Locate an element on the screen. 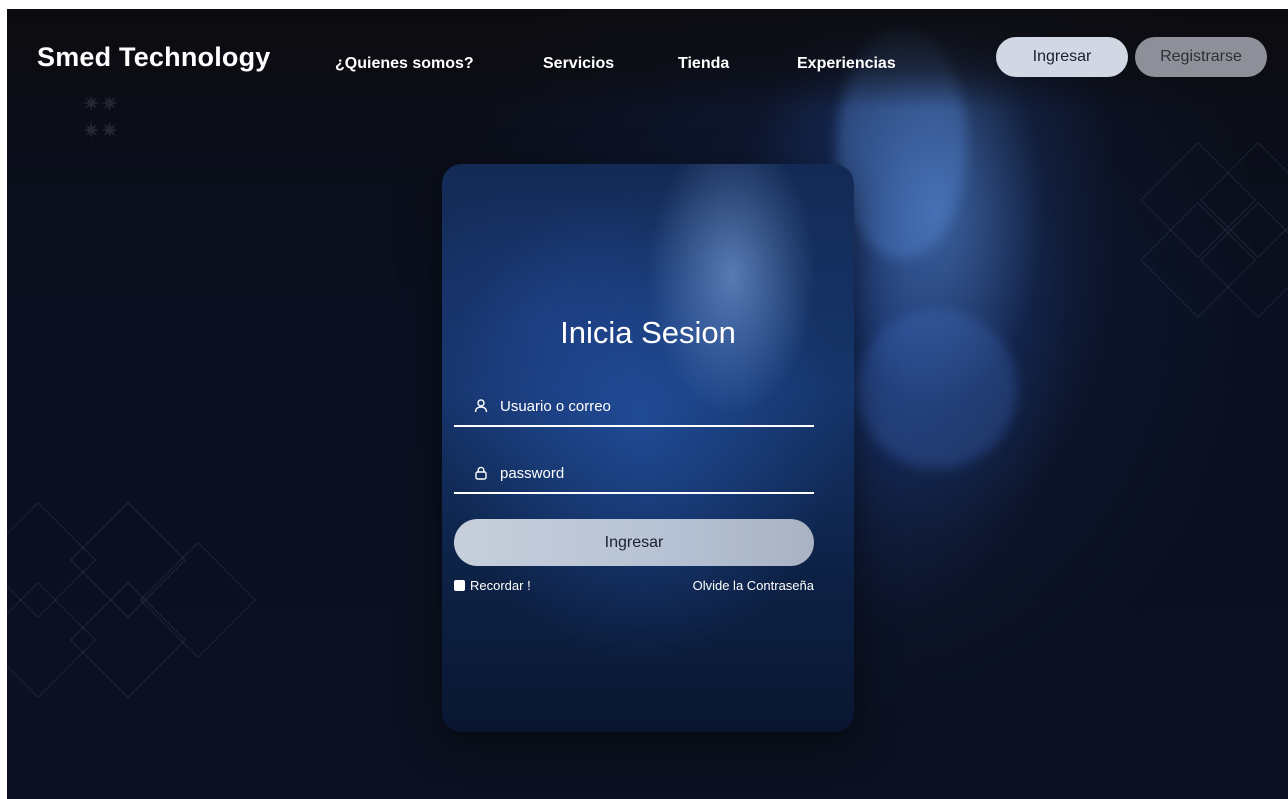 The width and height of the screenshot is (1288, 799). password-input is located at coordinates (657, 473).